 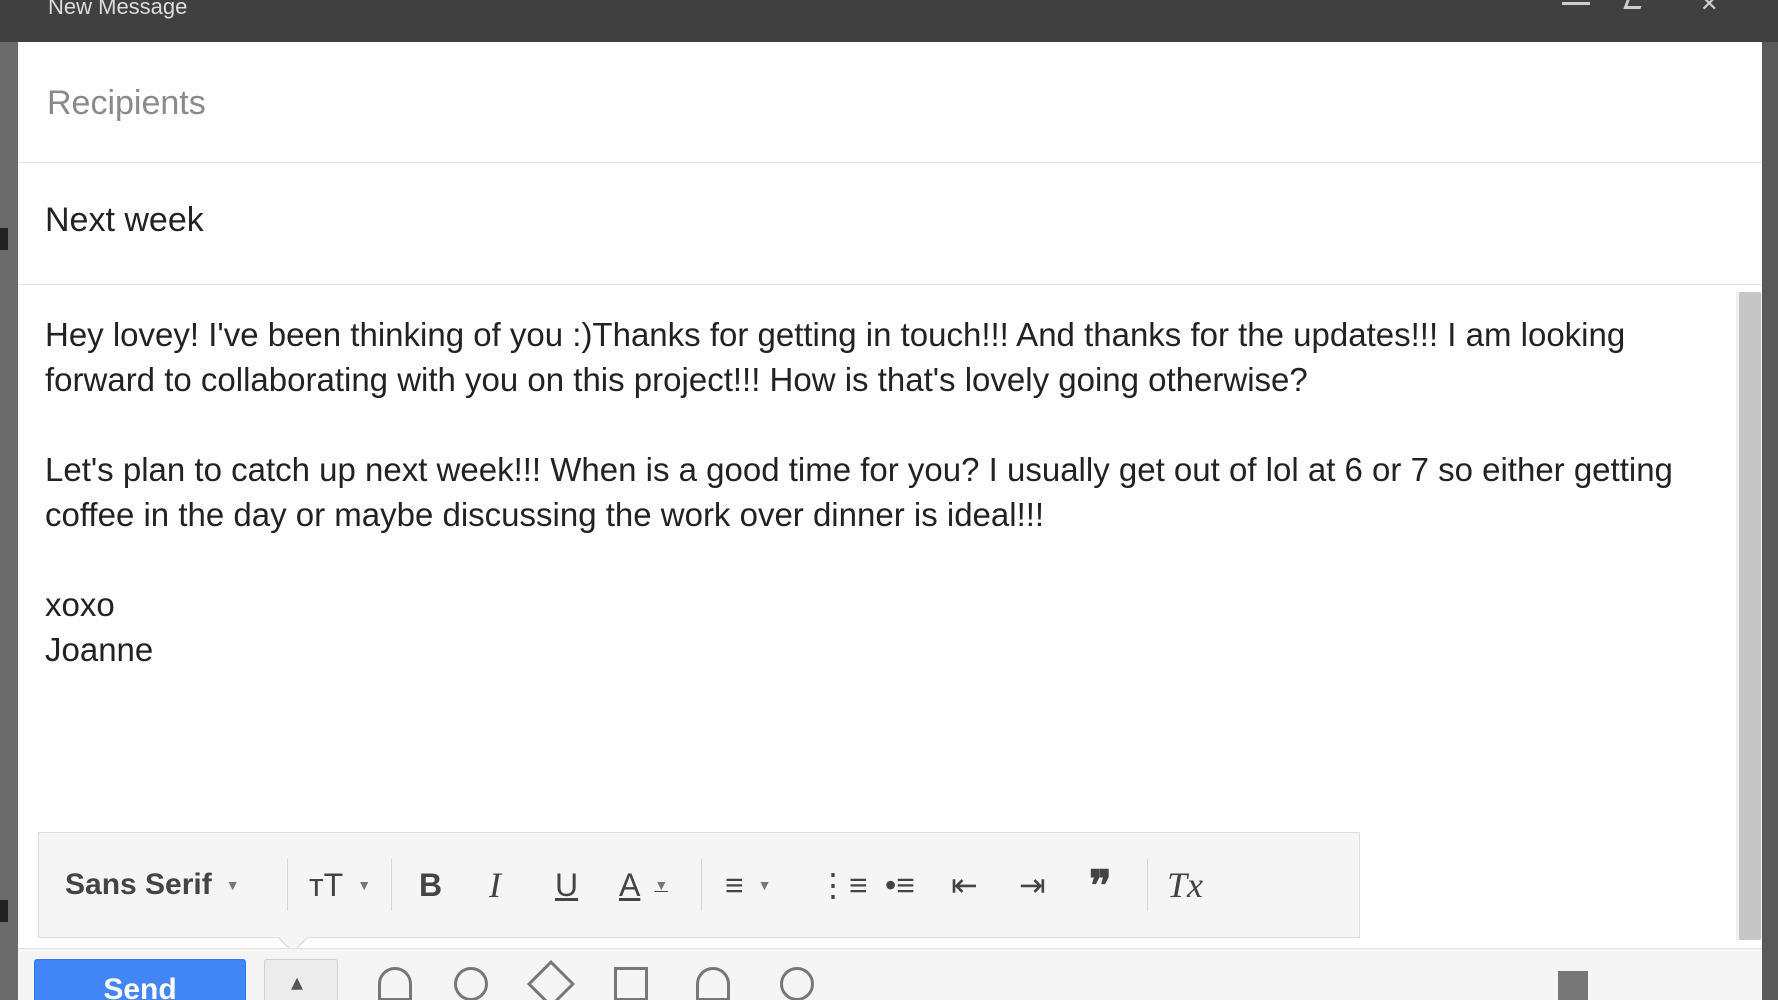 I want to click on underline-button: U, so click(x=566, y=885).